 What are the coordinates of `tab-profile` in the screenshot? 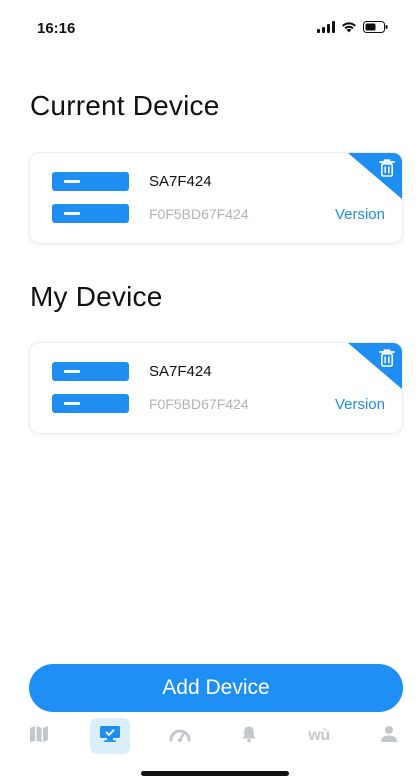 It's located at (389, 736).